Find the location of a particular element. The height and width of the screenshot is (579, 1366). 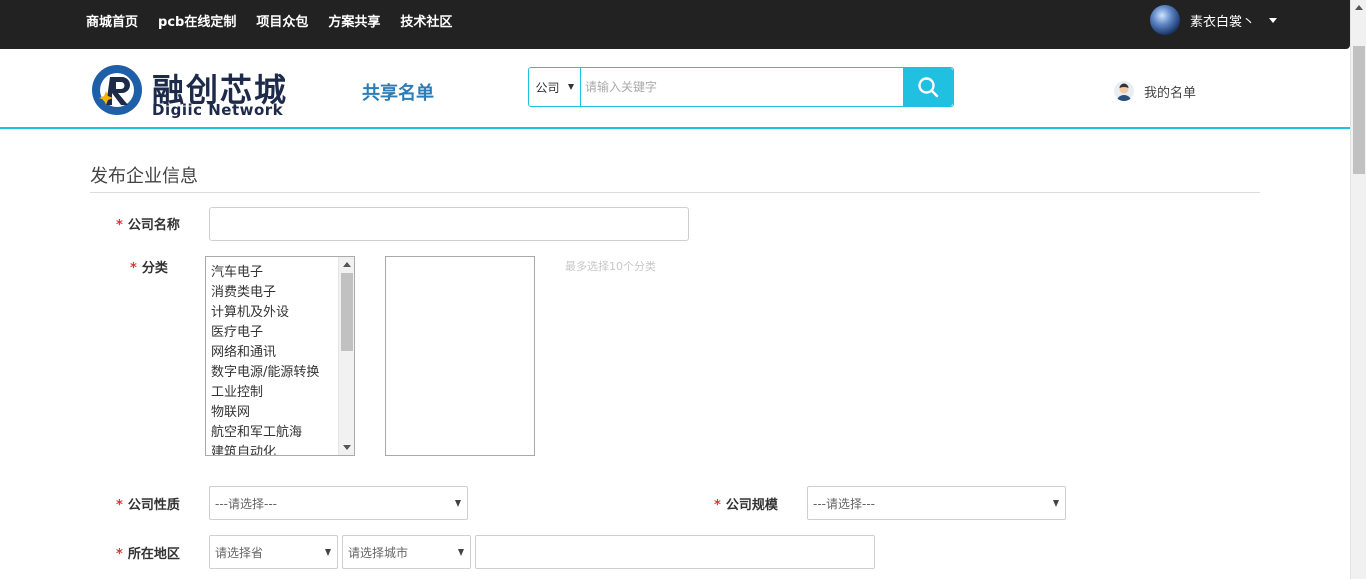

category-option: 医疗电子 is located at coordinates (265, 333).